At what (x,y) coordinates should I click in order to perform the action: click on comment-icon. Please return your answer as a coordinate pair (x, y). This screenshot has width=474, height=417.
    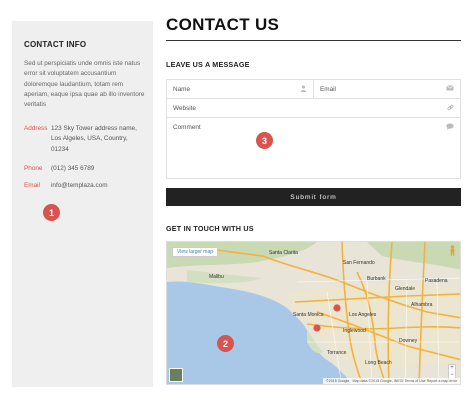
    Looking at the image, I should click on (450, 127).